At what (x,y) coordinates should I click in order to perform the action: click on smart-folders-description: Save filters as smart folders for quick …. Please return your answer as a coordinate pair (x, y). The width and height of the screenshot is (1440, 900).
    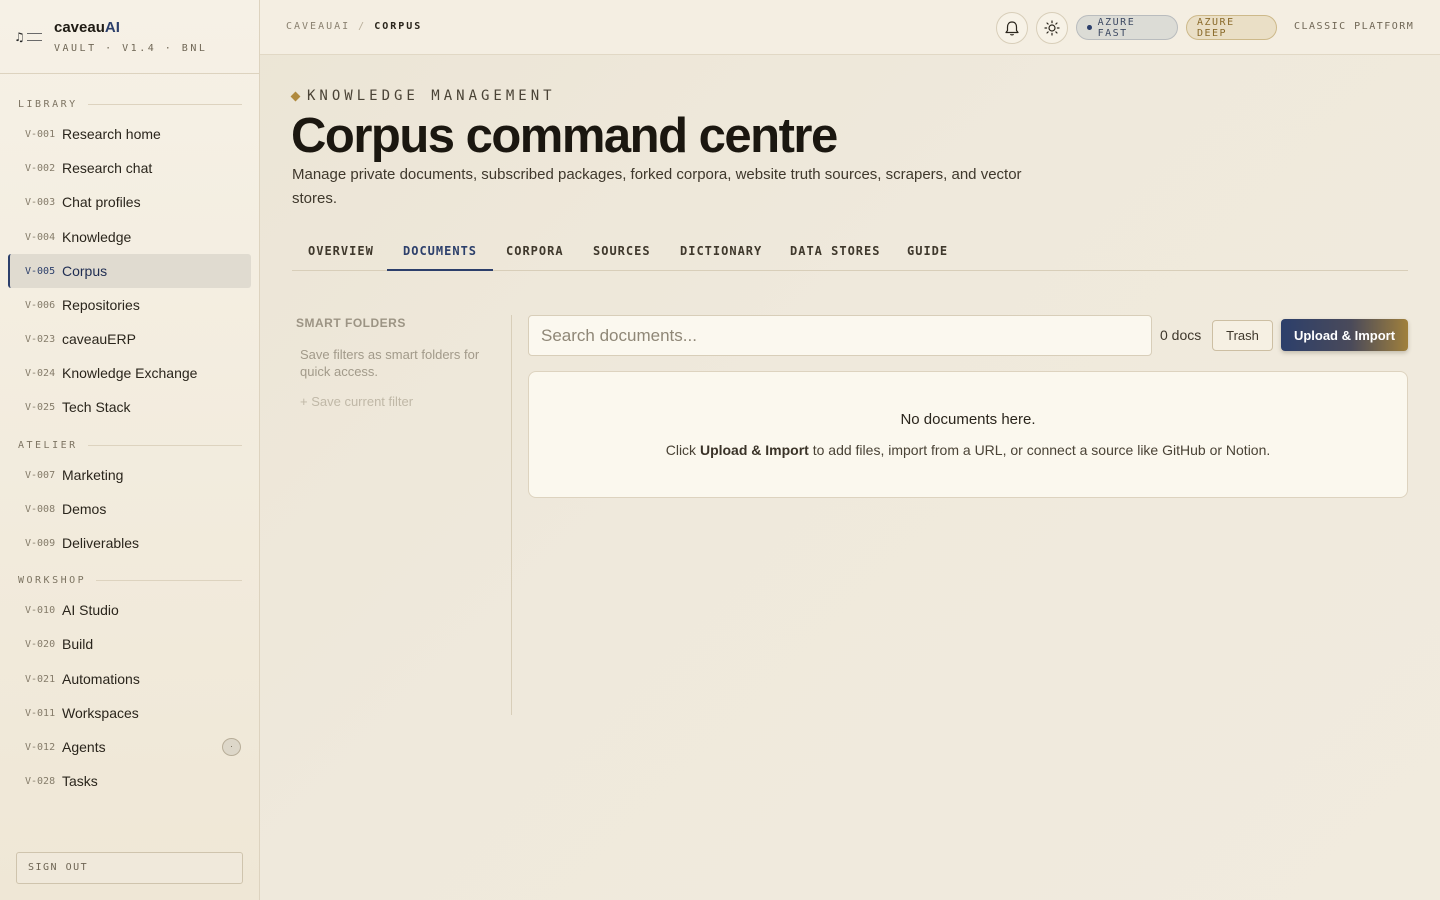
    Looking at the image, I should click on (390, 363).